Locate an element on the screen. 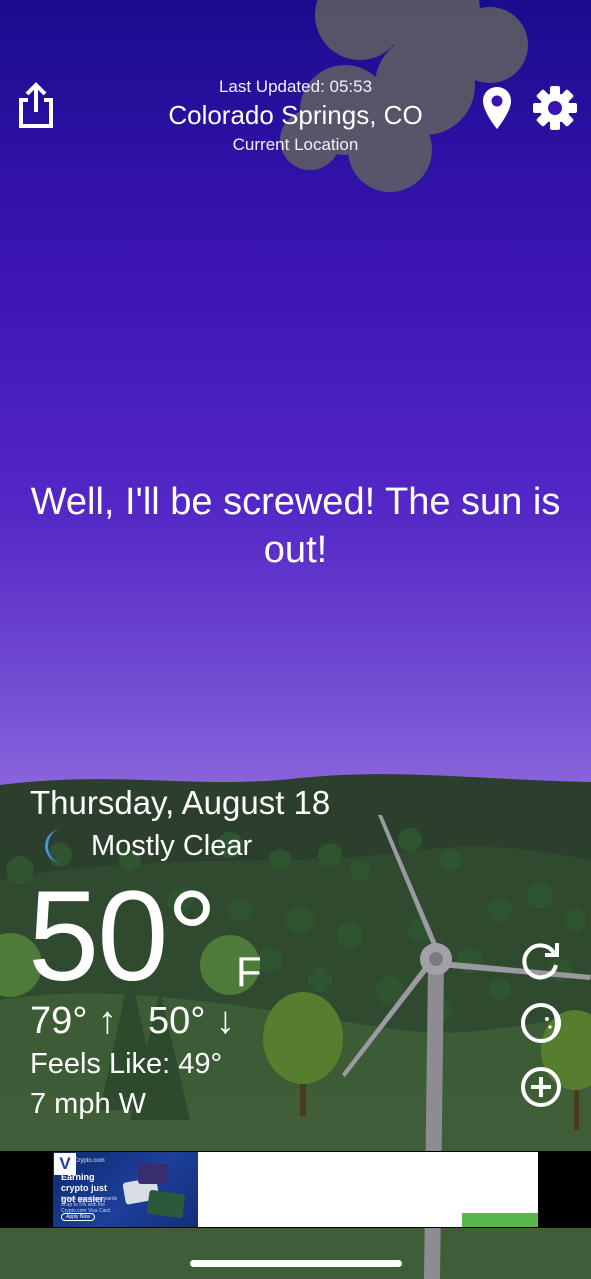 This screenshot has width=591, height=1279. location-button is located at coordinates (497, 108).